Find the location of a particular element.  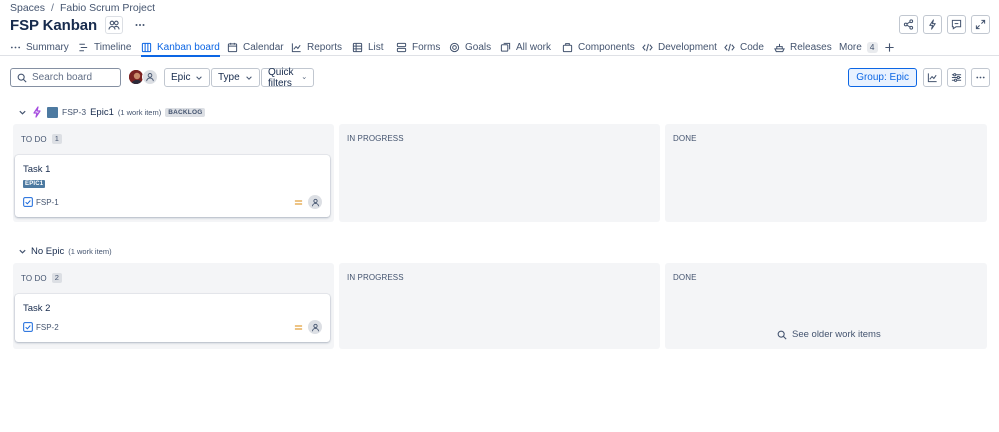

card-title: Task 2 is located at coordinates (37, 308).